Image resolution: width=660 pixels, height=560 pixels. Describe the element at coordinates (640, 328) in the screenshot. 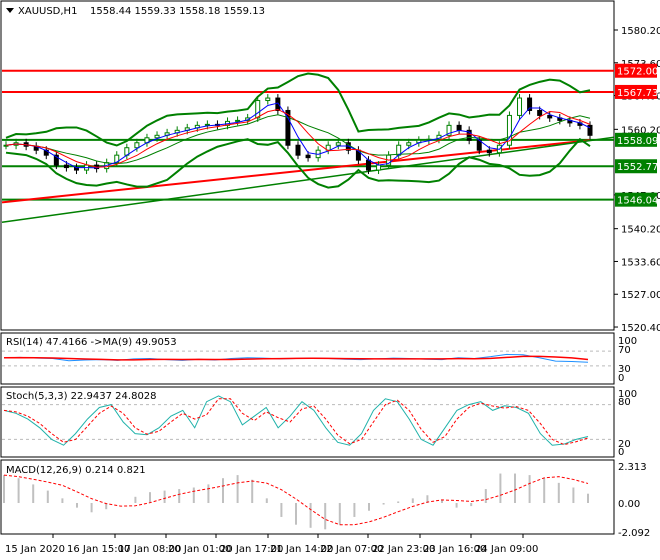

I see `price-tick-label: 1520.40` at that location.